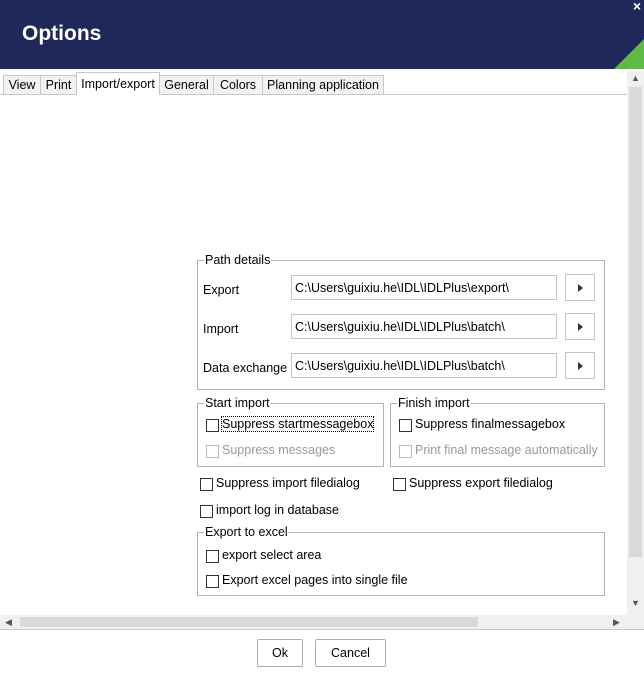  I want to click on import-path-field: C:\Users\guixiu.he\IDL\IDLPlus\batch\, so click(424, 326).